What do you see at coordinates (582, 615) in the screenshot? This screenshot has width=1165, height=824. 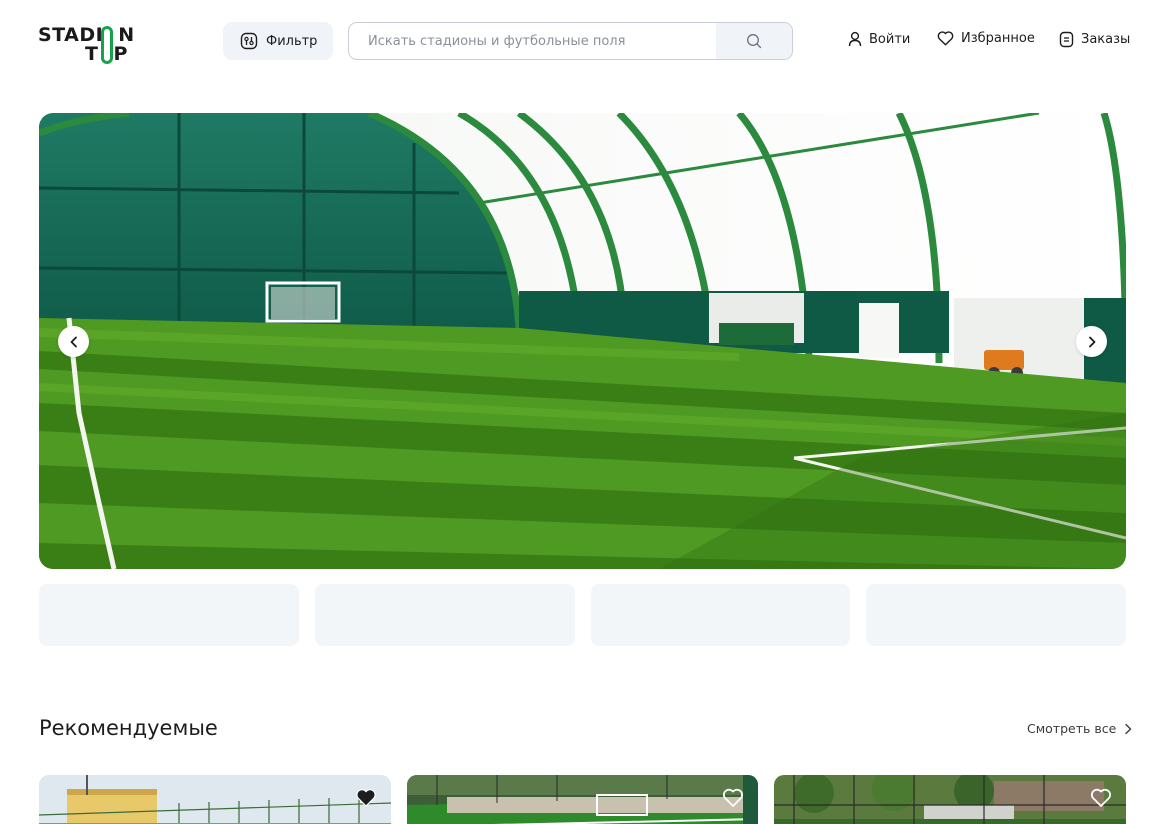 I see `slider-thumbnails` at bounding box center [582, 615].